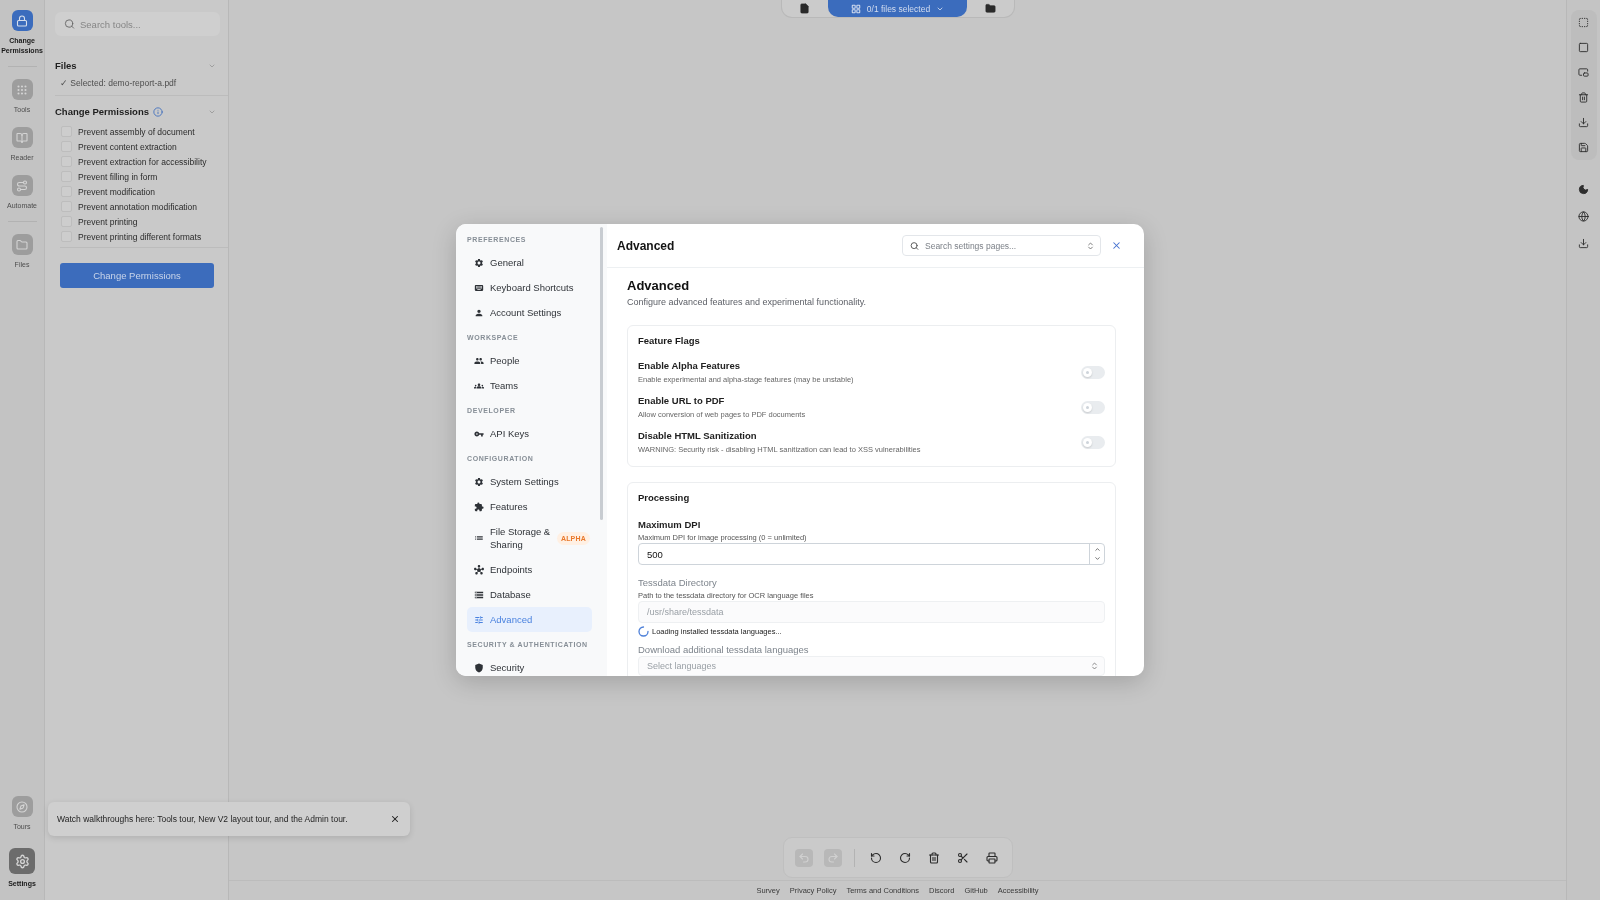 The height and width of the screenshot is (900, 1600). What do you see at coordinates (479, 619) in the screenshot?
I see `sliders-icon` at bounding box center [479, 619].